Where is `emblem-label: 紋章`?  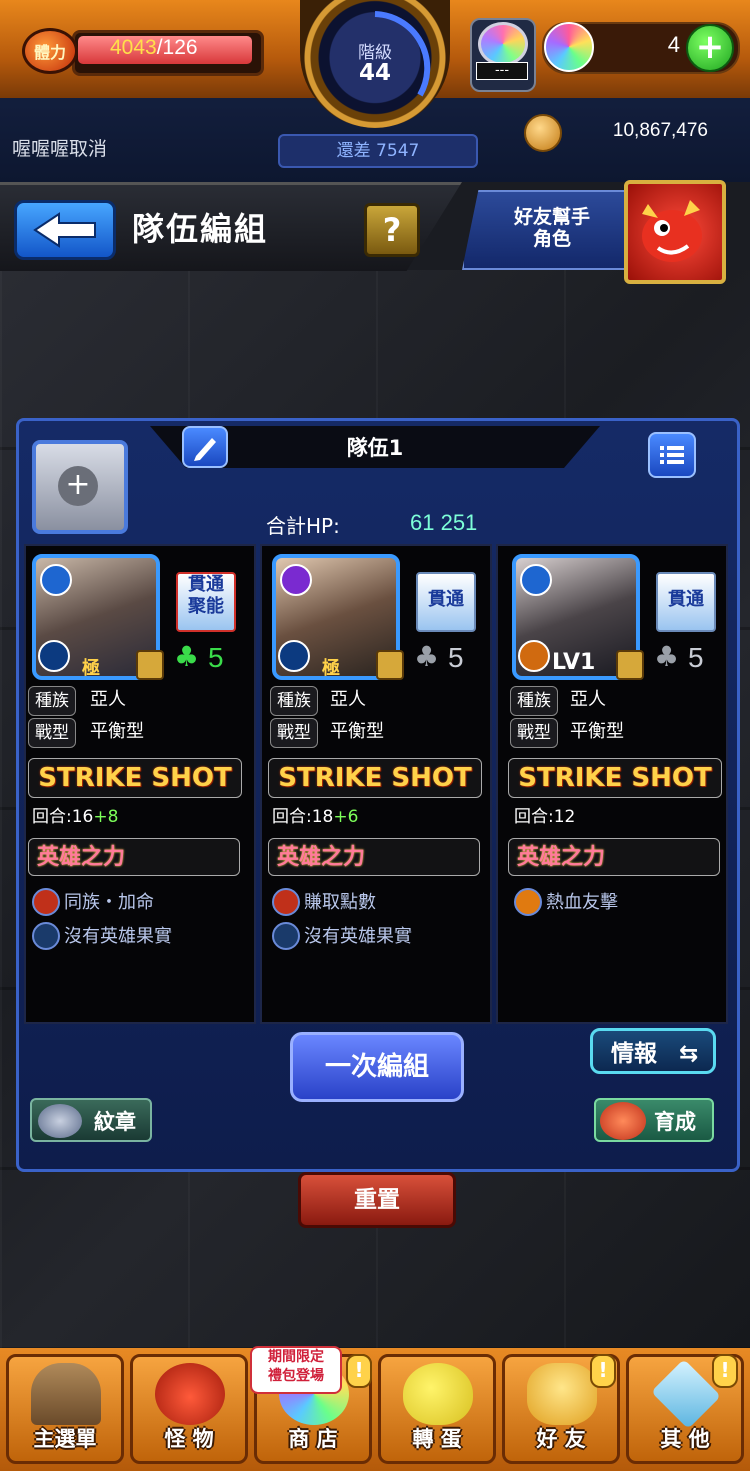
emblem-label: 紋章 is located at coordinates (115, 1122).